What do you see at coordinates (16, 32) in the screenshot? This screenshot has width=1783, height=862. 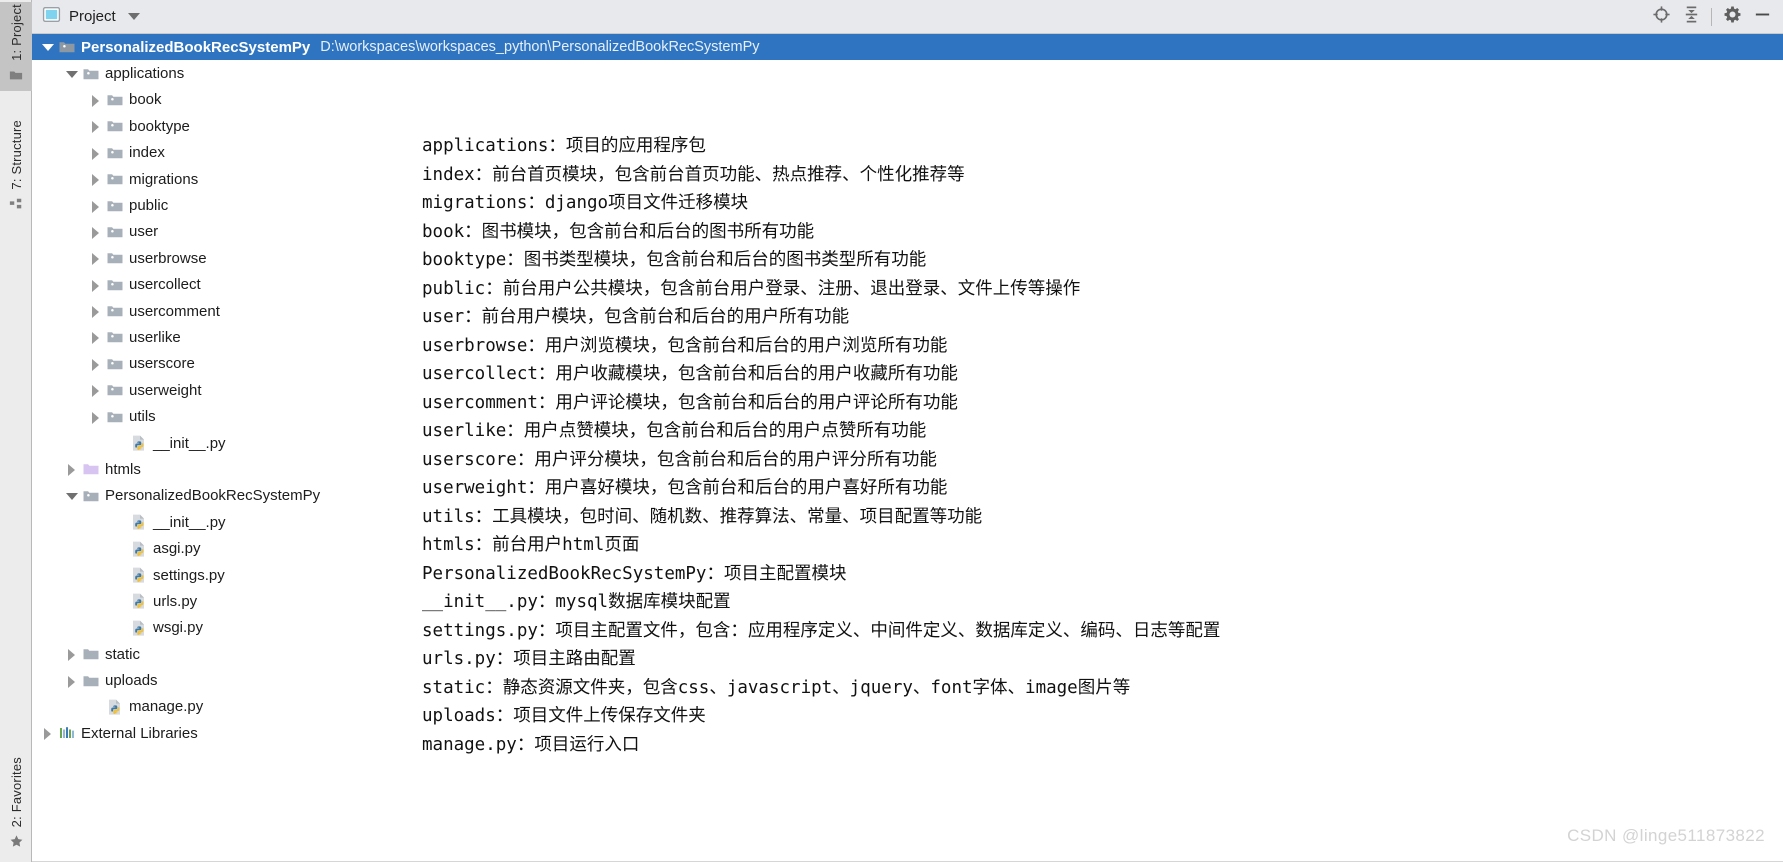 I see `sidebar-tab-project-label: 1: Project` at bounding box center [16, 32].